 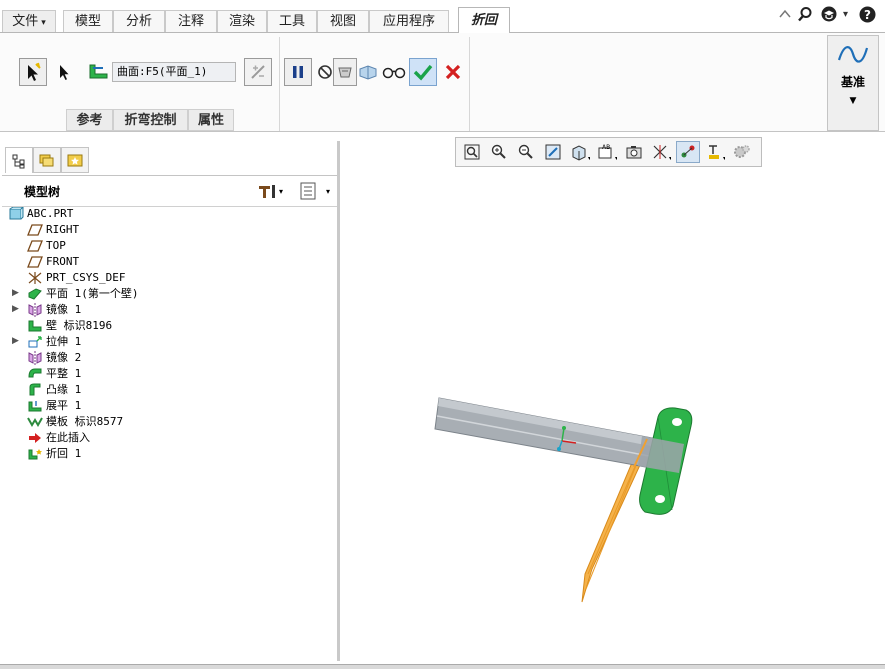 What do you see at coordinates (64, 309) in the screenshot?
I see `tree-node-label: 镜像 1` at bounding box center [64, 309].